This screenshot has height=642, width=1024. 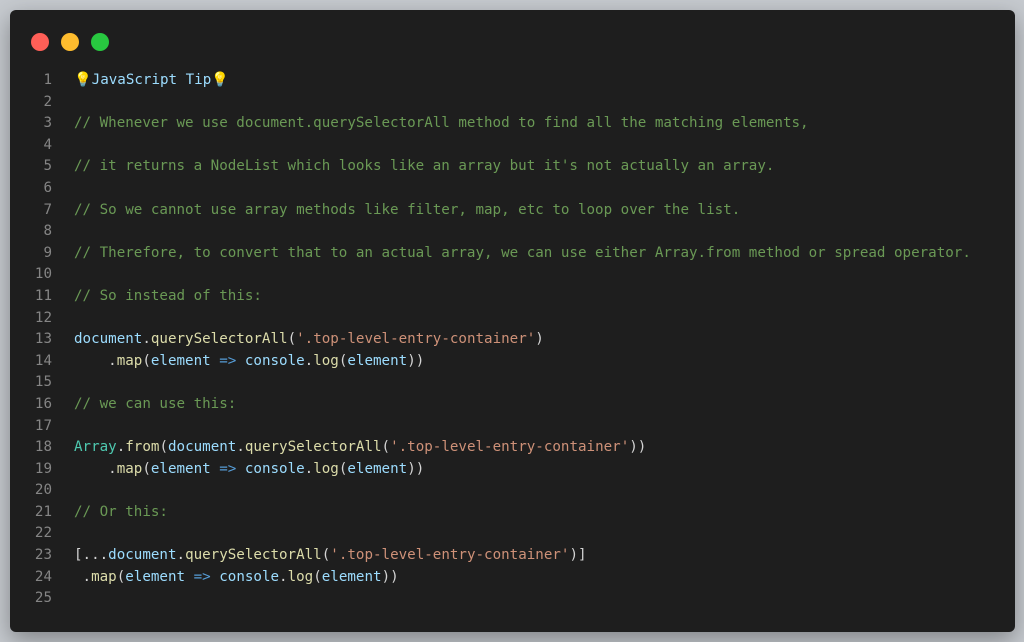 I want to click on code-line: 21 // Or this:, so click(x=512, y=513).